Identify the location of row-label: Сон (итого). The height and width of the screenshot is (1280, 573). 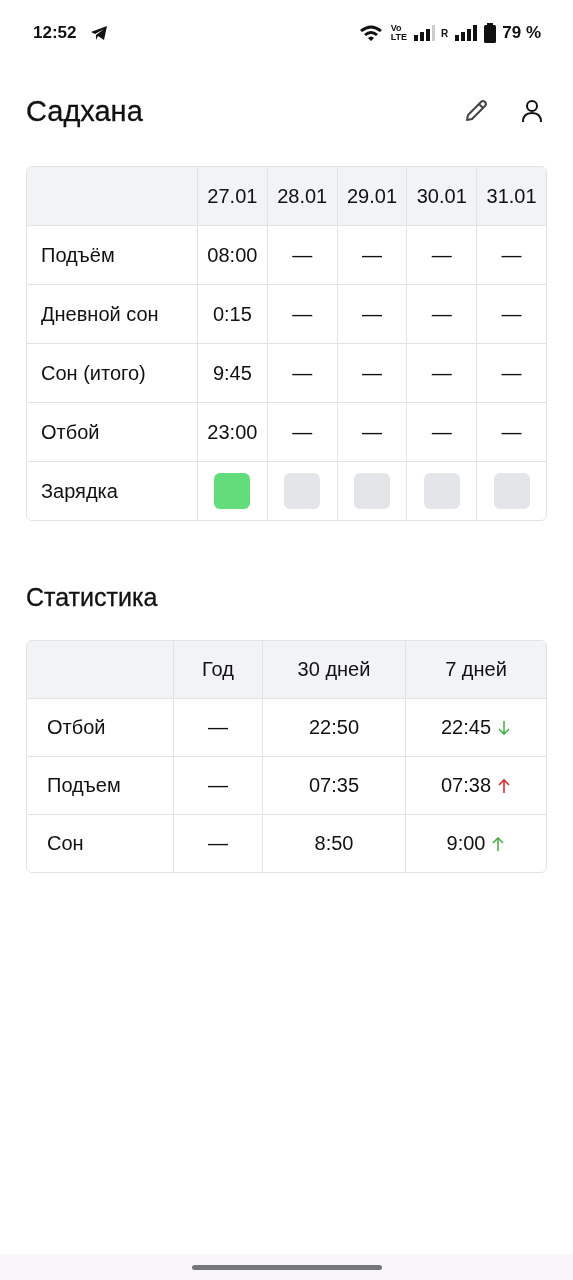
(93, 373).